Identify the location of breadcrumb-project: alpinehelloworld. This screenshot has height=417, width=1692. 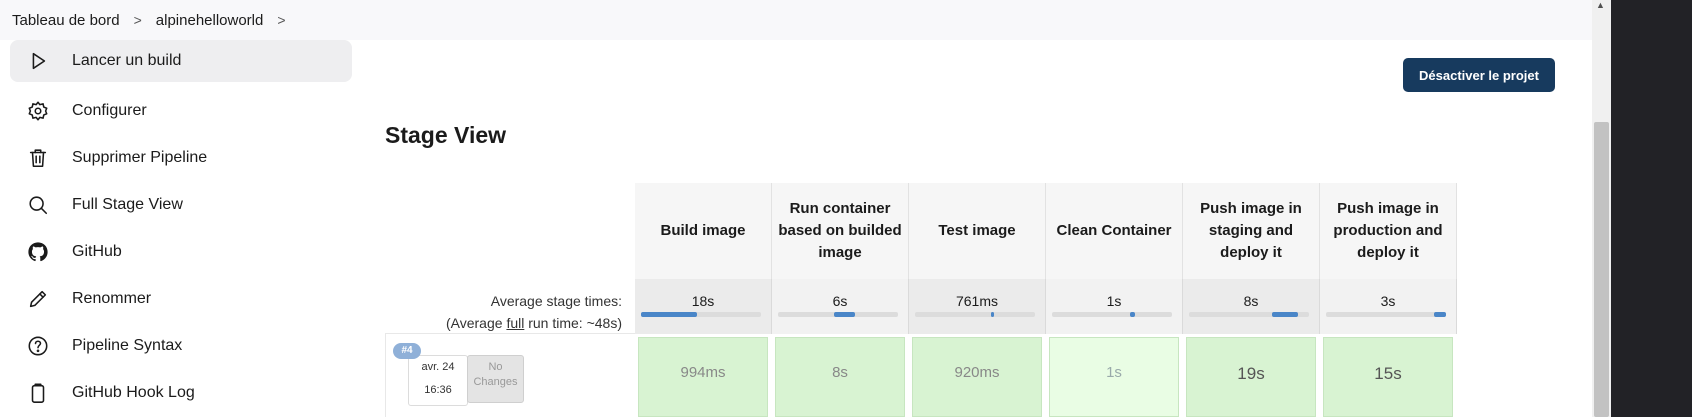
(210, 20).